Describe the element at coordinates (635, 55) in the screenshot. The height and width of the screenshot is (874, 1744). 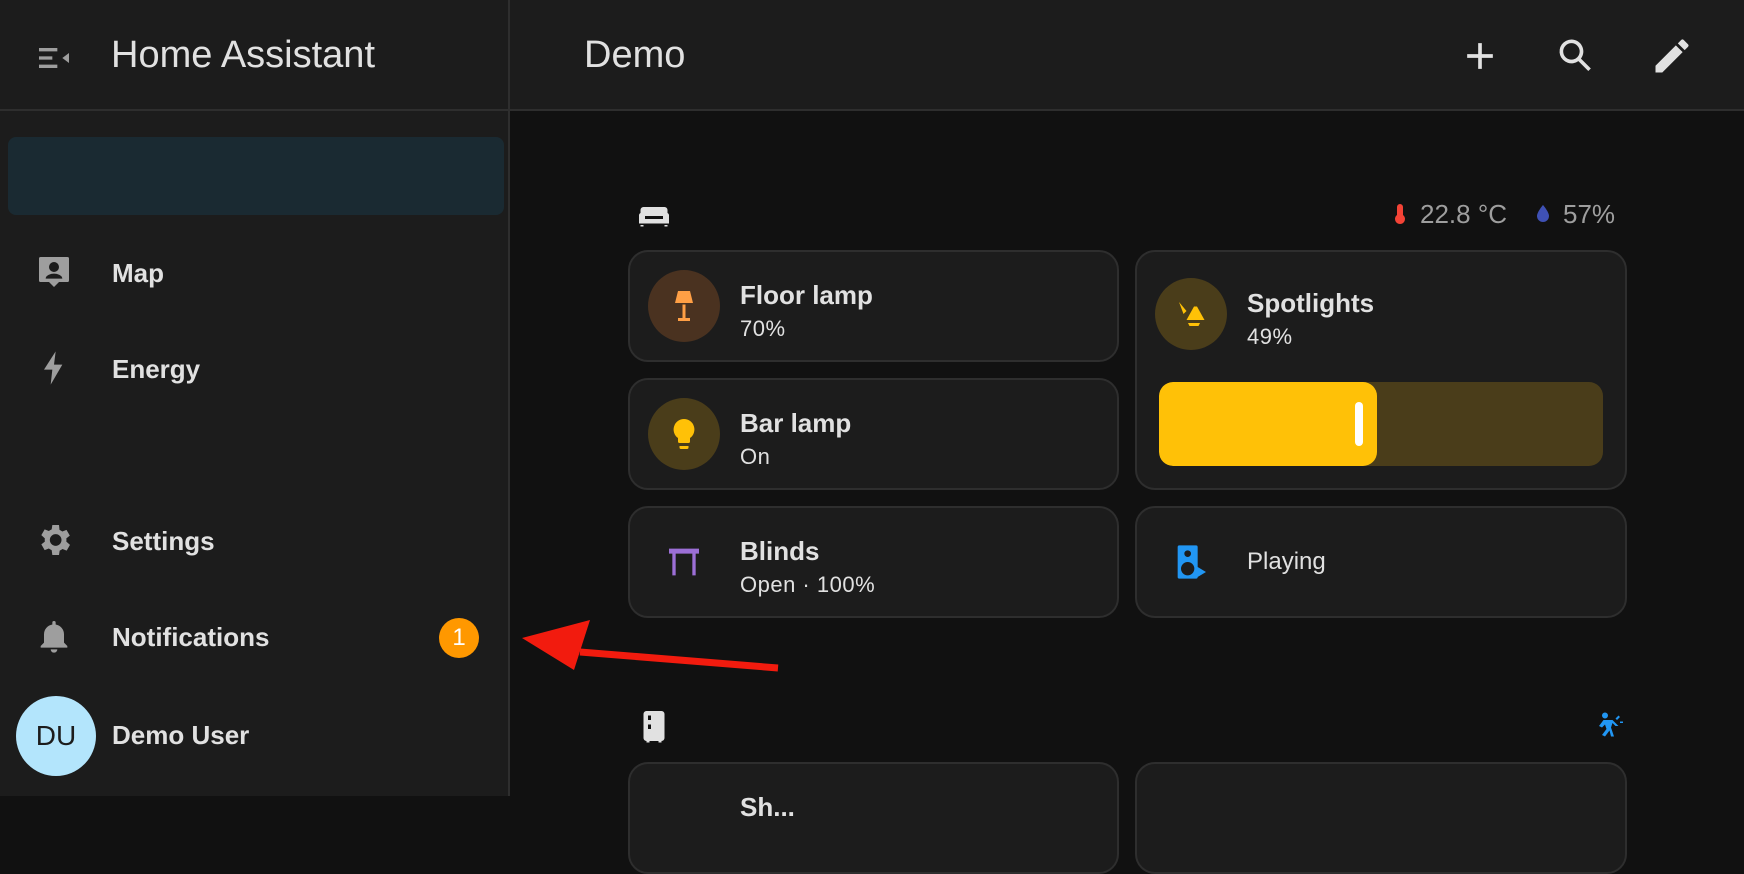
I see `view-title: Demo` at that location.